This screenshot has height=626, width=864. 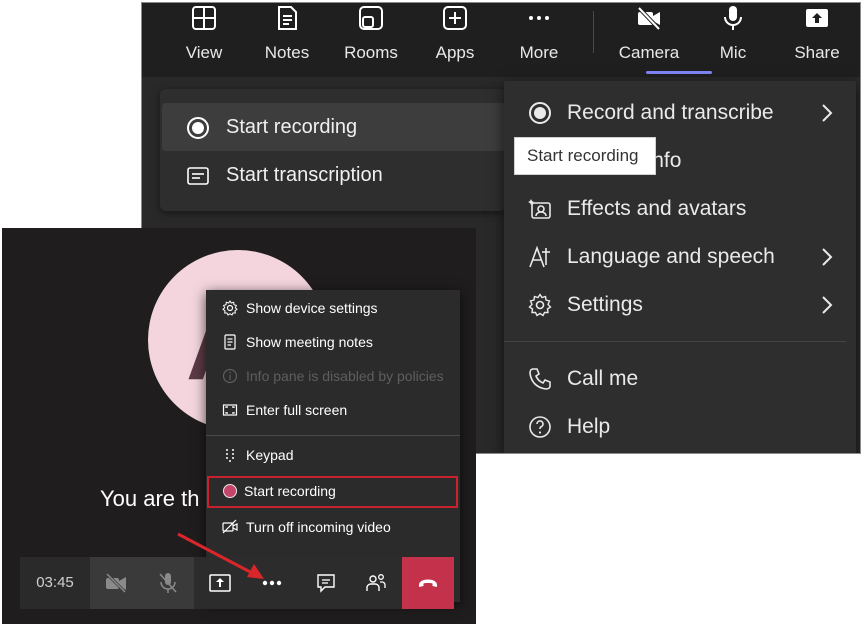 I want to click on more-actions-button, so click(x=272, y=583).